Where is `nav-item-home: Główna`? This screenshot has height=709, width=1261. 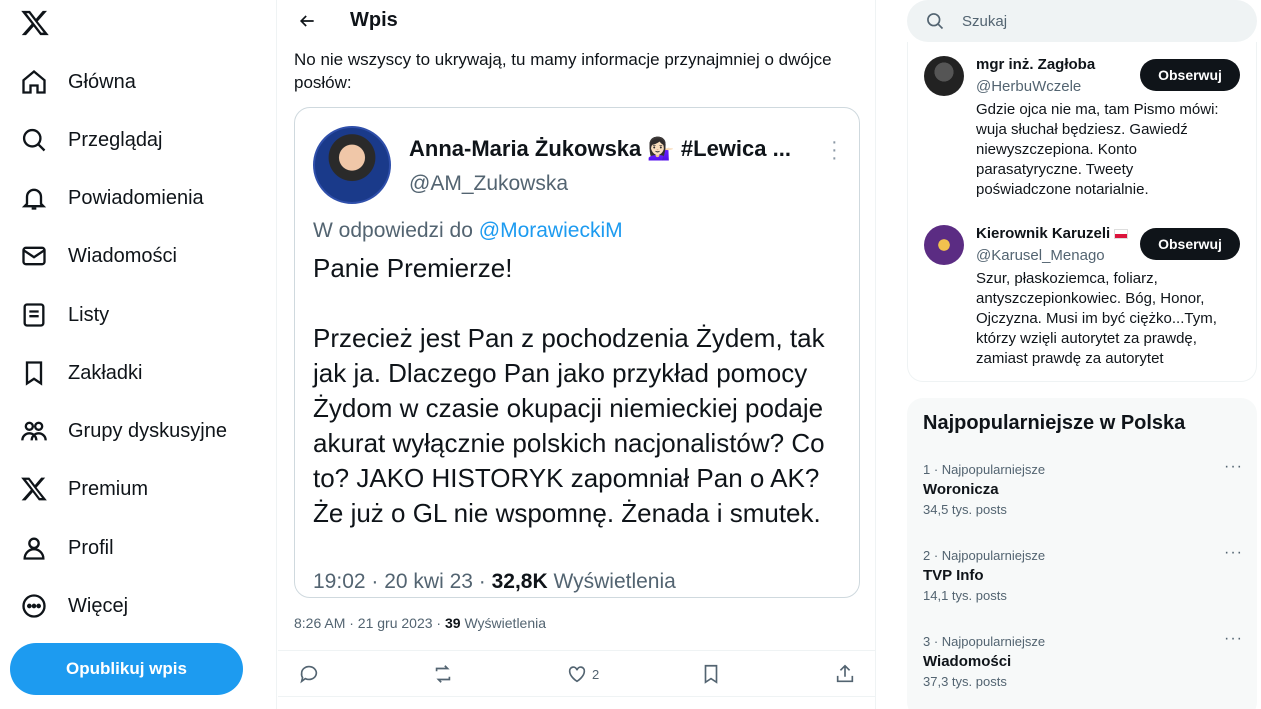
nav-item-home: Główna is located at coordinates (78, 82).